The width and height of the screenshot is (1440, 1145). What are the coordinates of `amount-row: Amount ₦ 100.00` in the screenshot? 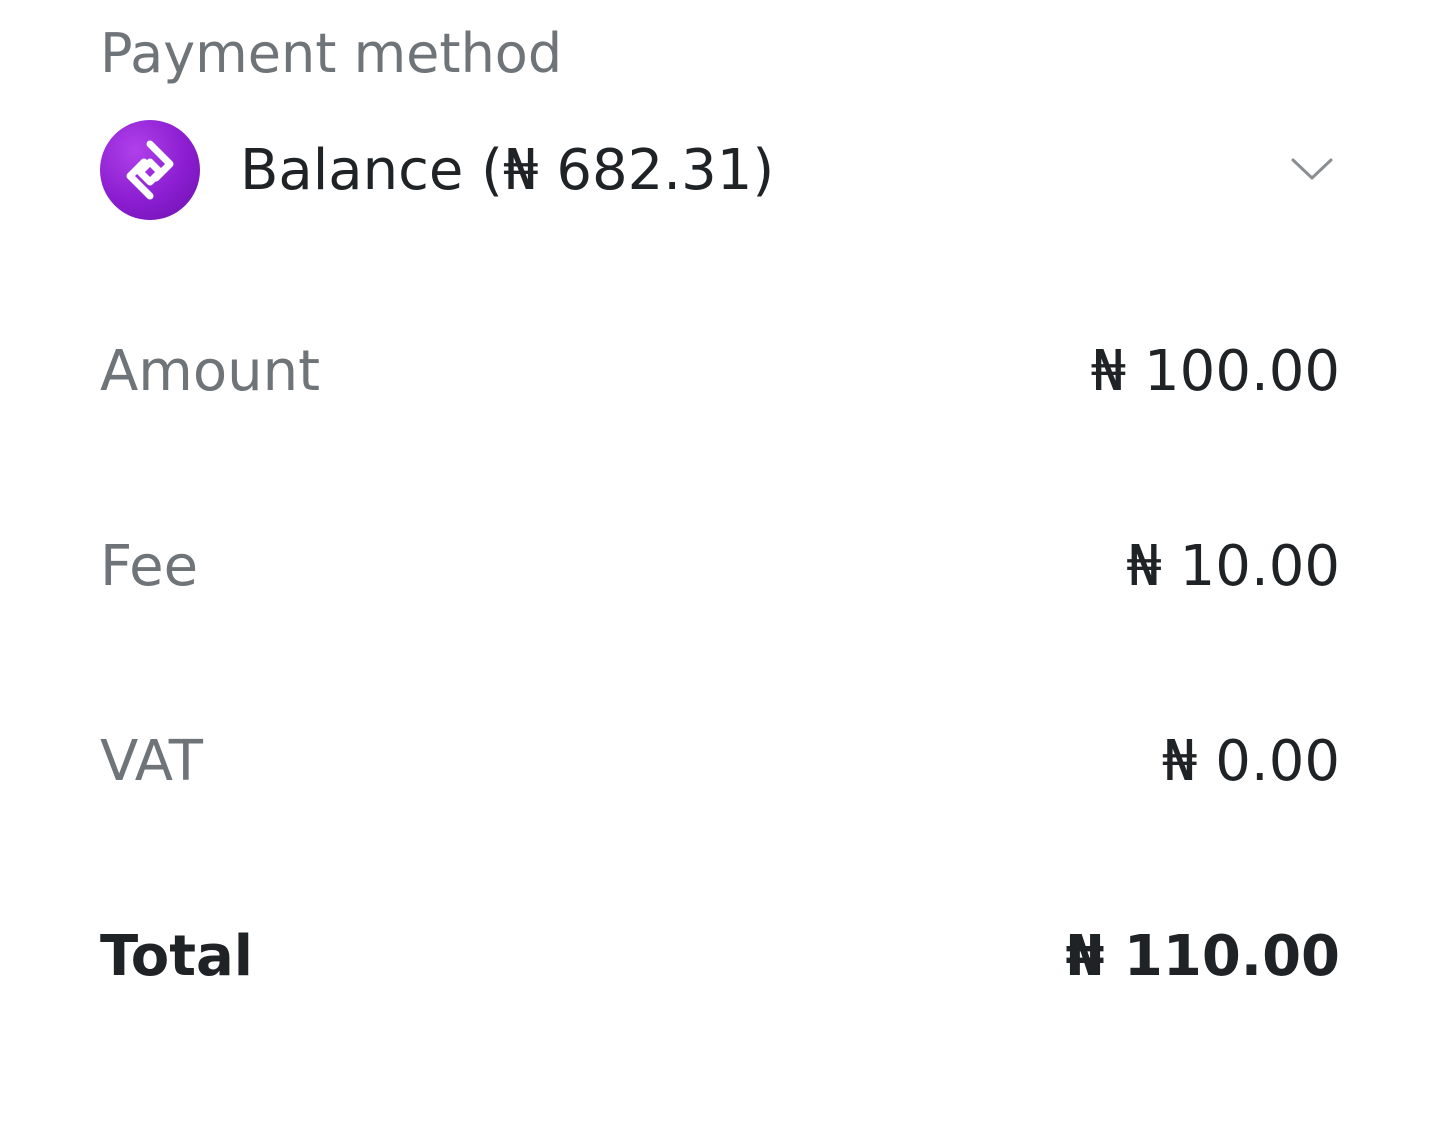 It's located at (720, 372).